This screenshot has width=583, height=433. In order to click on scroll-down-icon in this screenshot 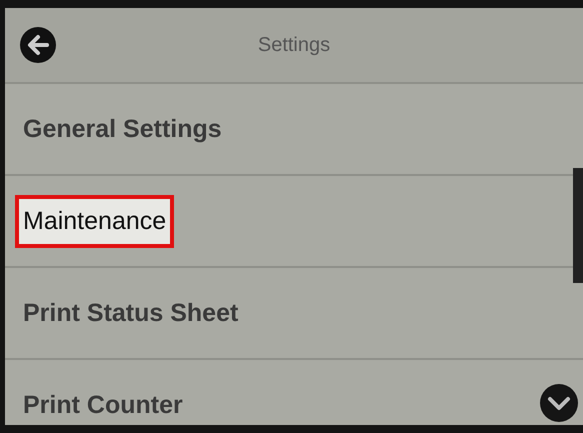, I will do `click(559, 403)`.